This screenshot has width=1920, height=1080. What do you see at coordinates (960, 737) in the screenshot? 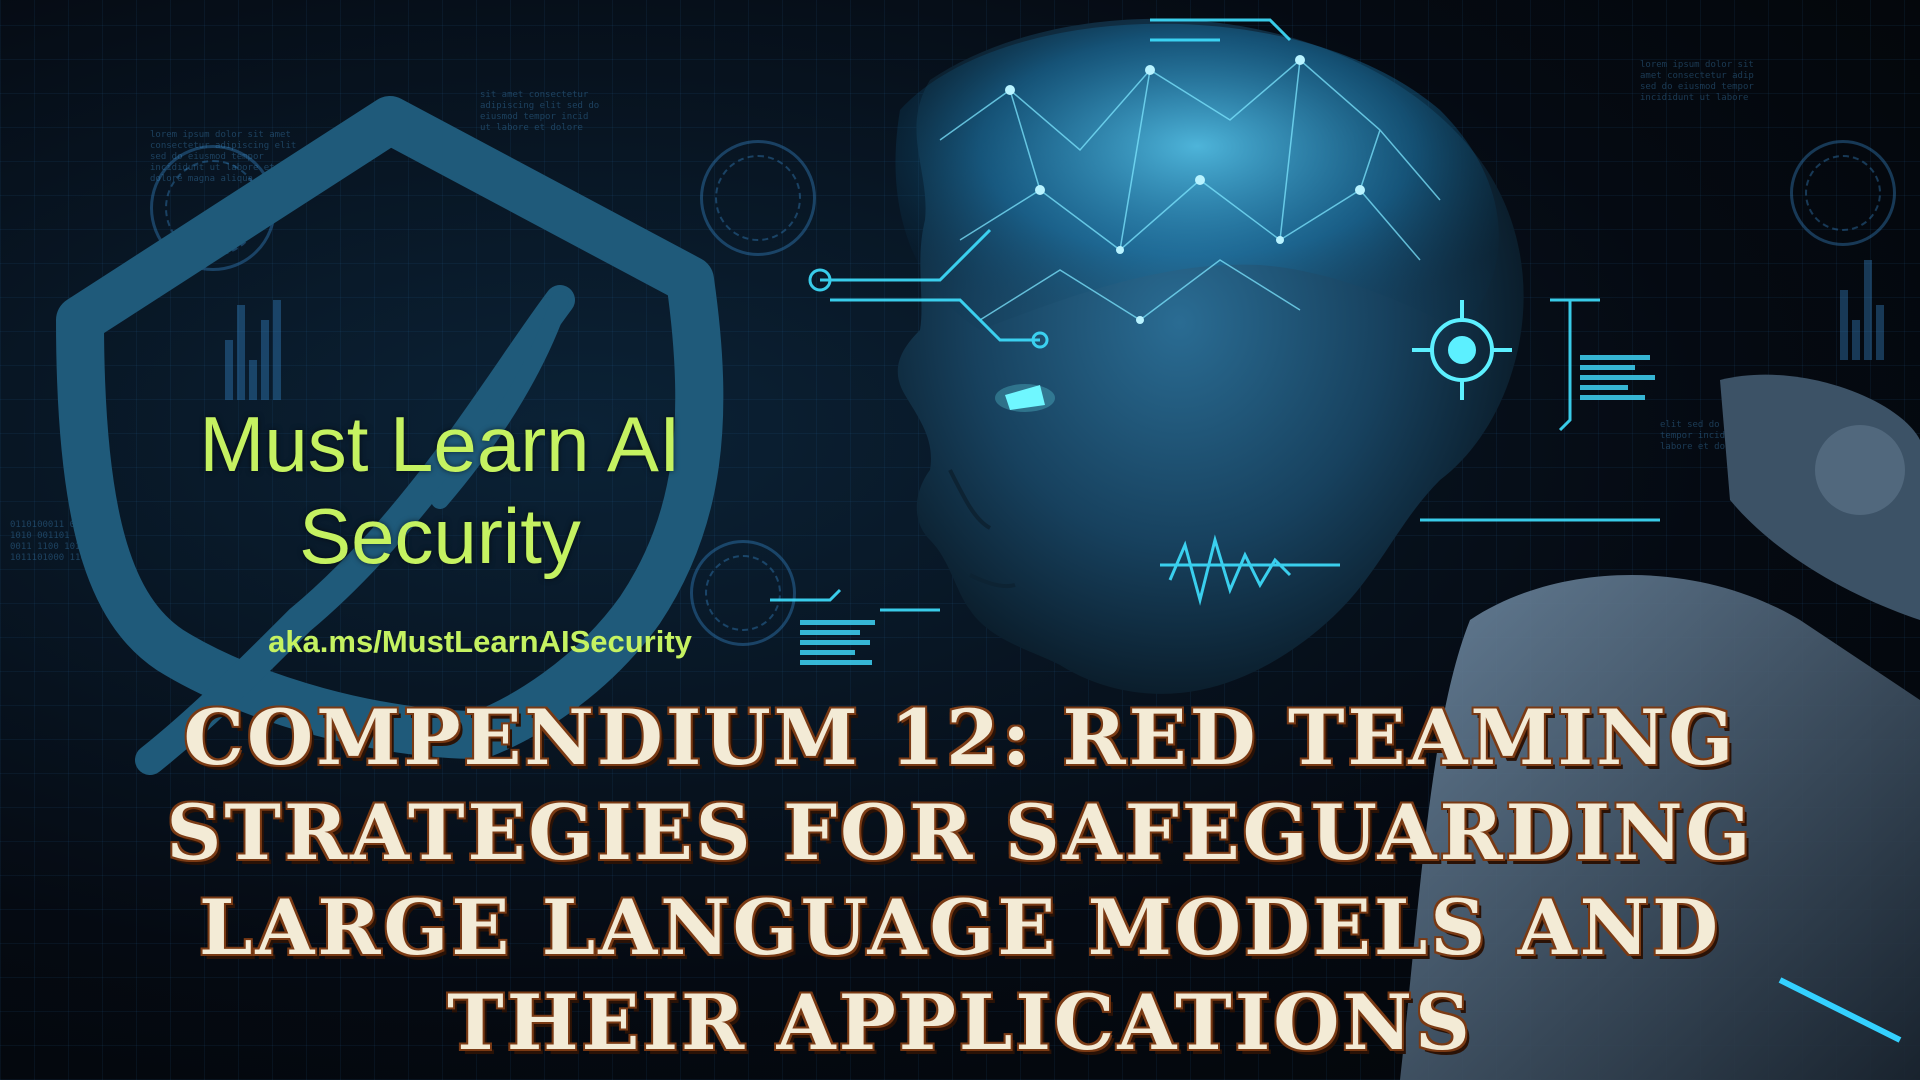
I see `headline-line: Compendium 12: Red Teaming` at bounding box center [960, 737].